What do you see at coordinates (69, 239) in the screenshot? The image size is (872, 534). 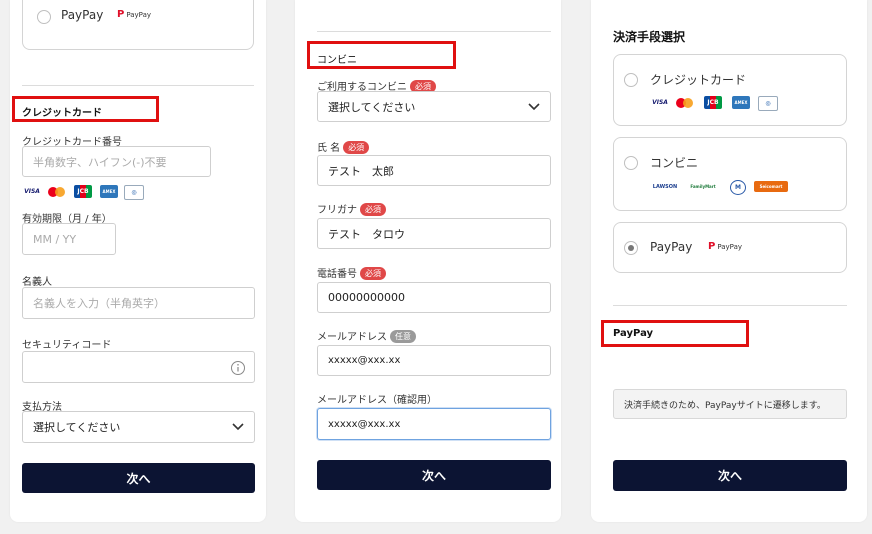 I see `expiry-input: MM / YY` at bounding box center [69, 239].